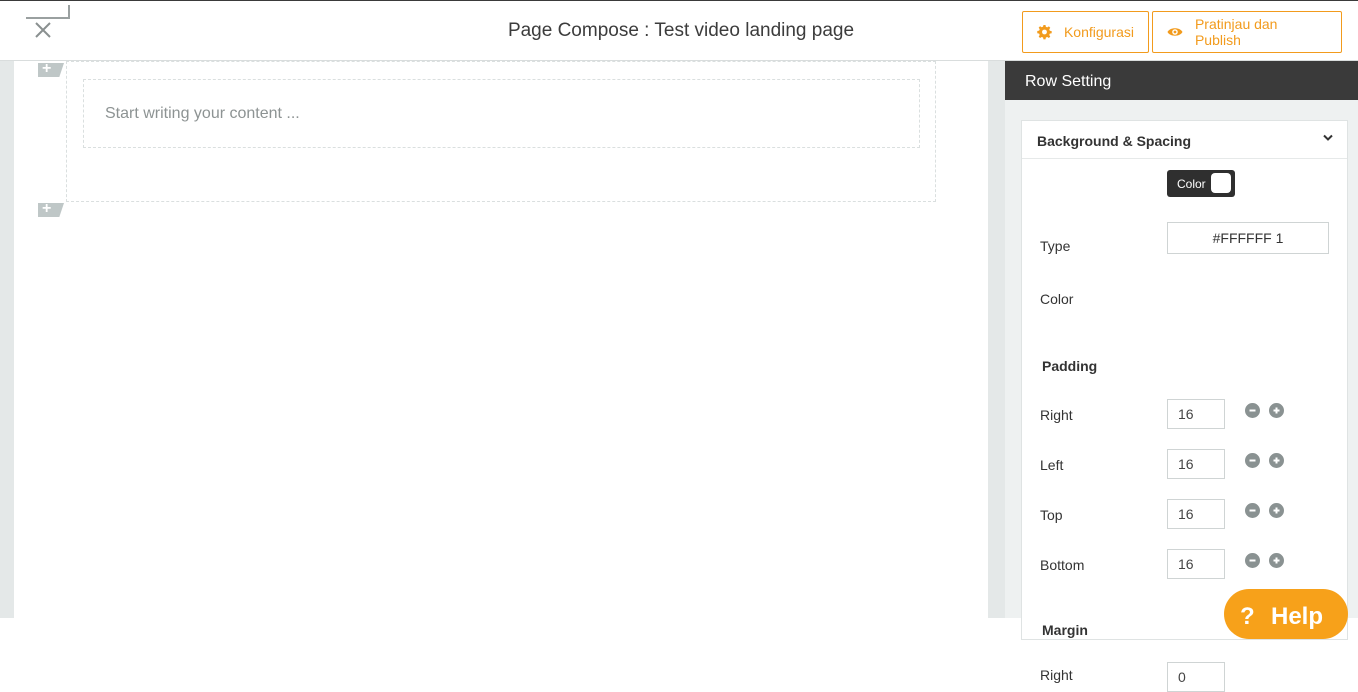  What do you see at coordinates (1056, 415) in the screenshot?
I see `padding-right-label: Right` at bounding box center [1056, 415].